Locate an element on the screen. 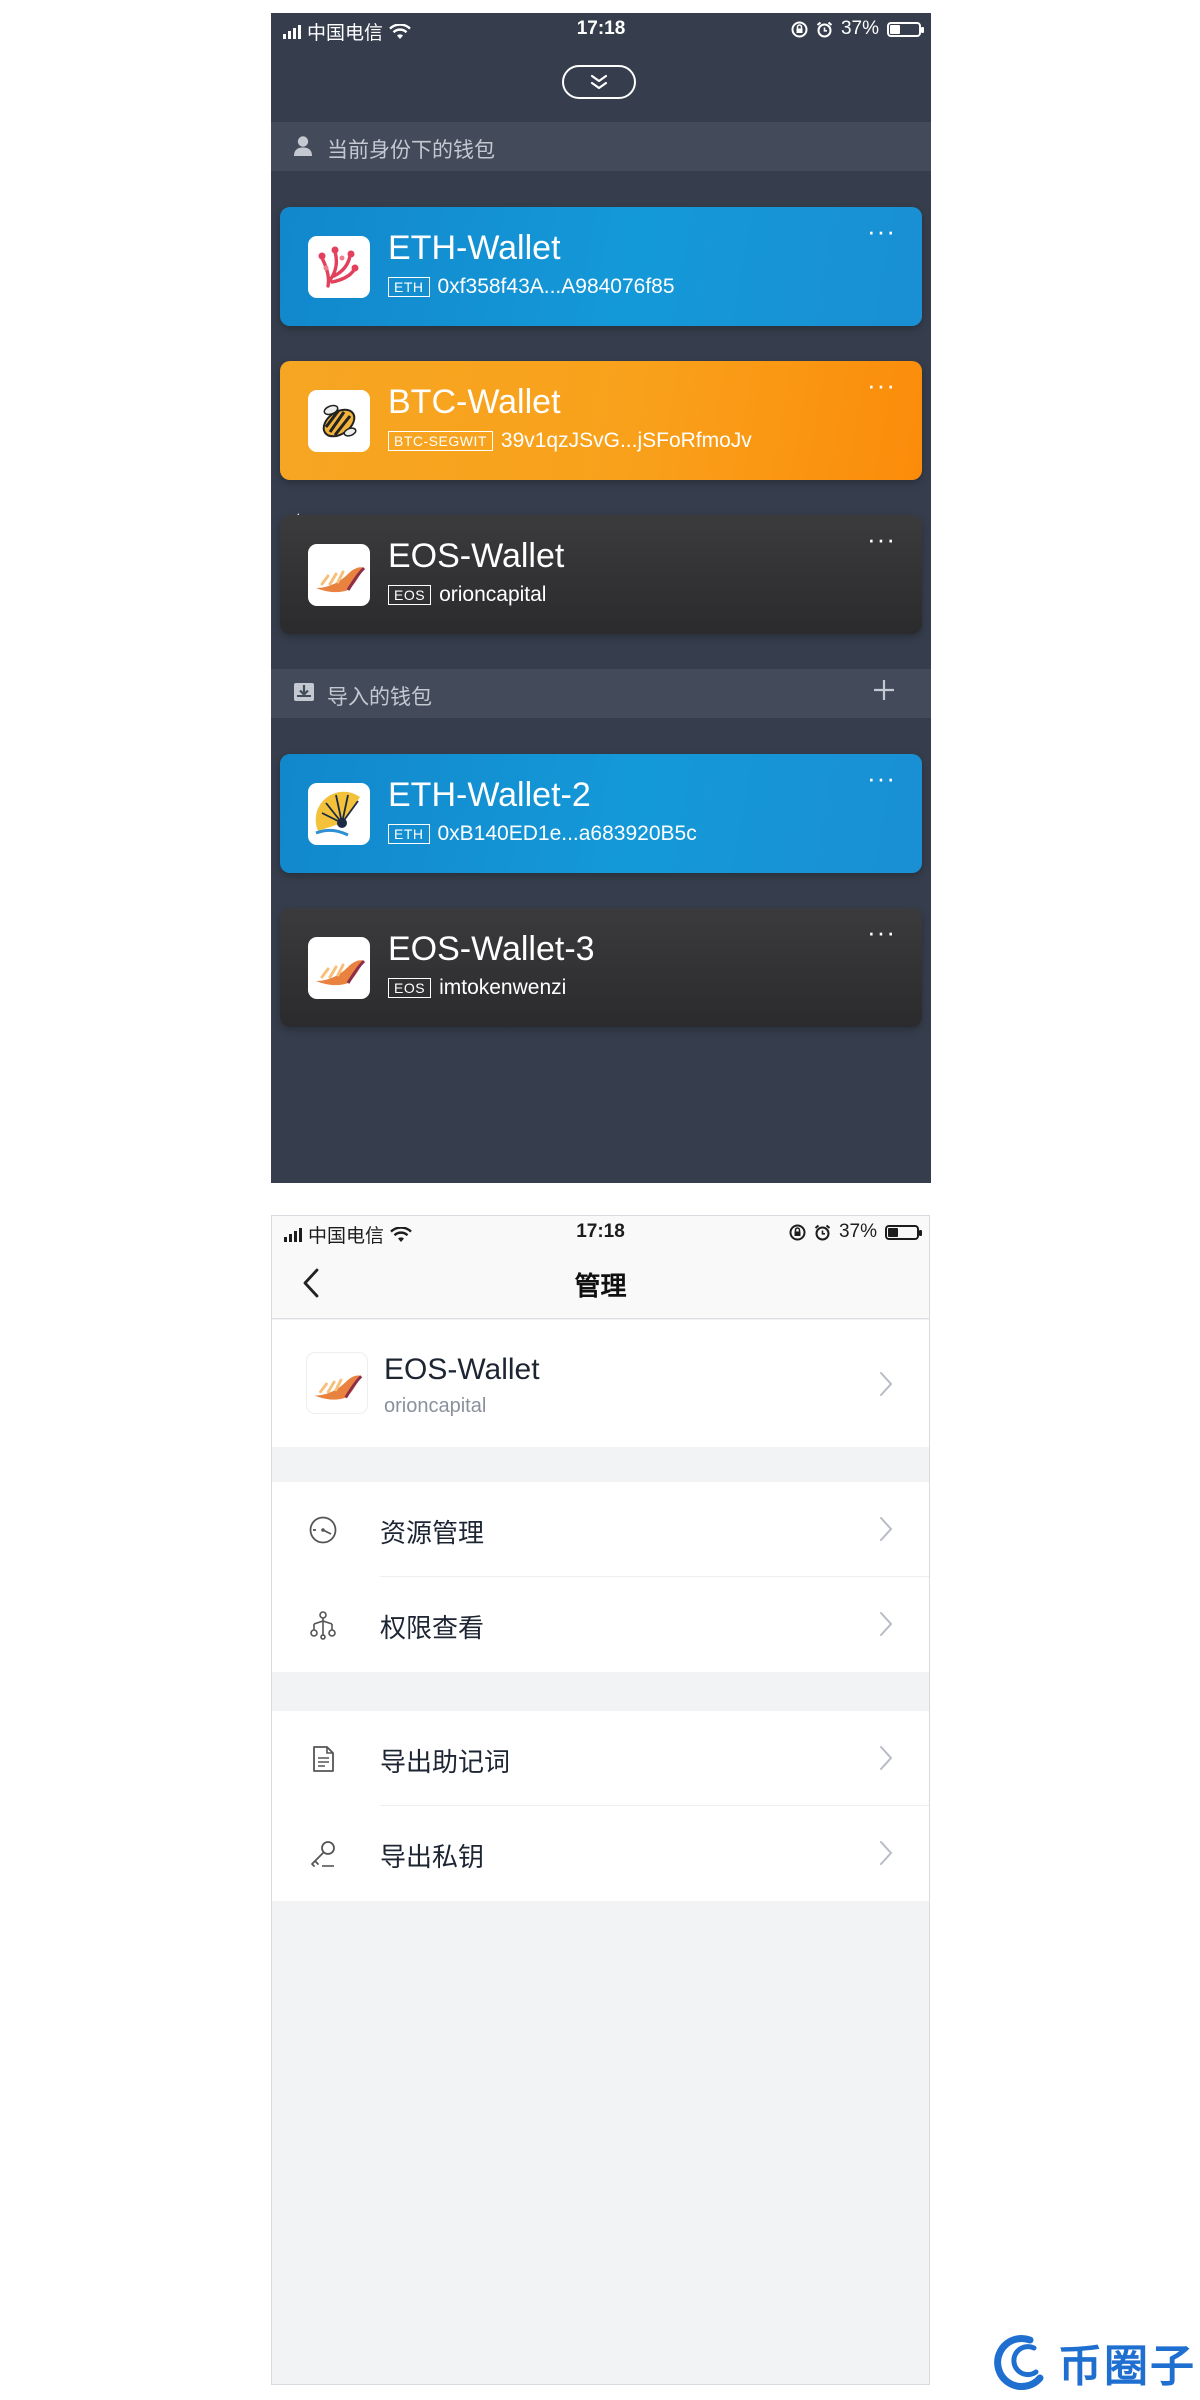 The image size is (1200, 2400). menu-item-resource-management: 资源管理 is located at coordinates (600, 1529).